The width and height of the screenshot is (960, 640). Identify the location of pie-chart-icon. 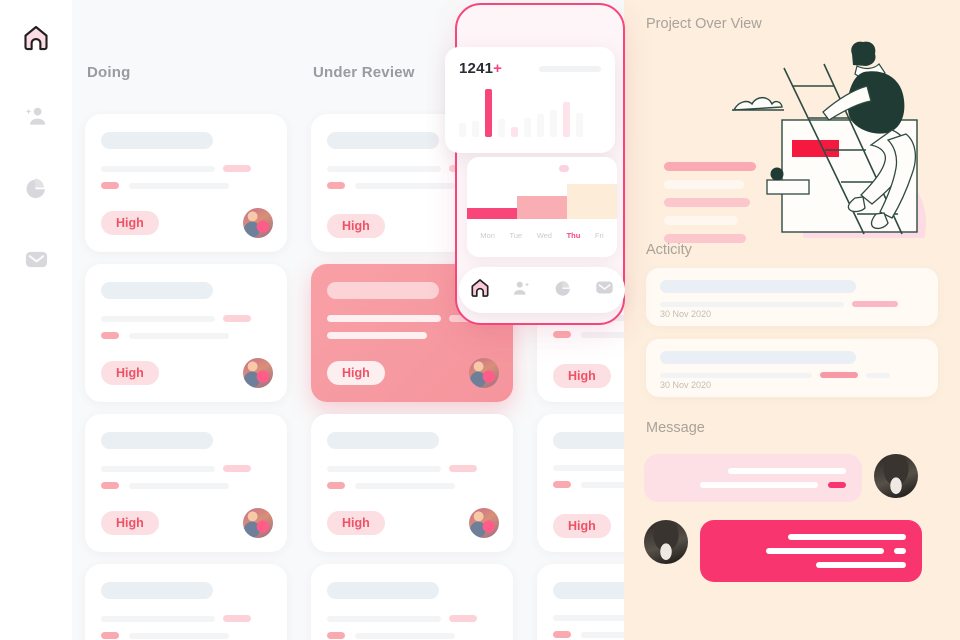
(563, 290).